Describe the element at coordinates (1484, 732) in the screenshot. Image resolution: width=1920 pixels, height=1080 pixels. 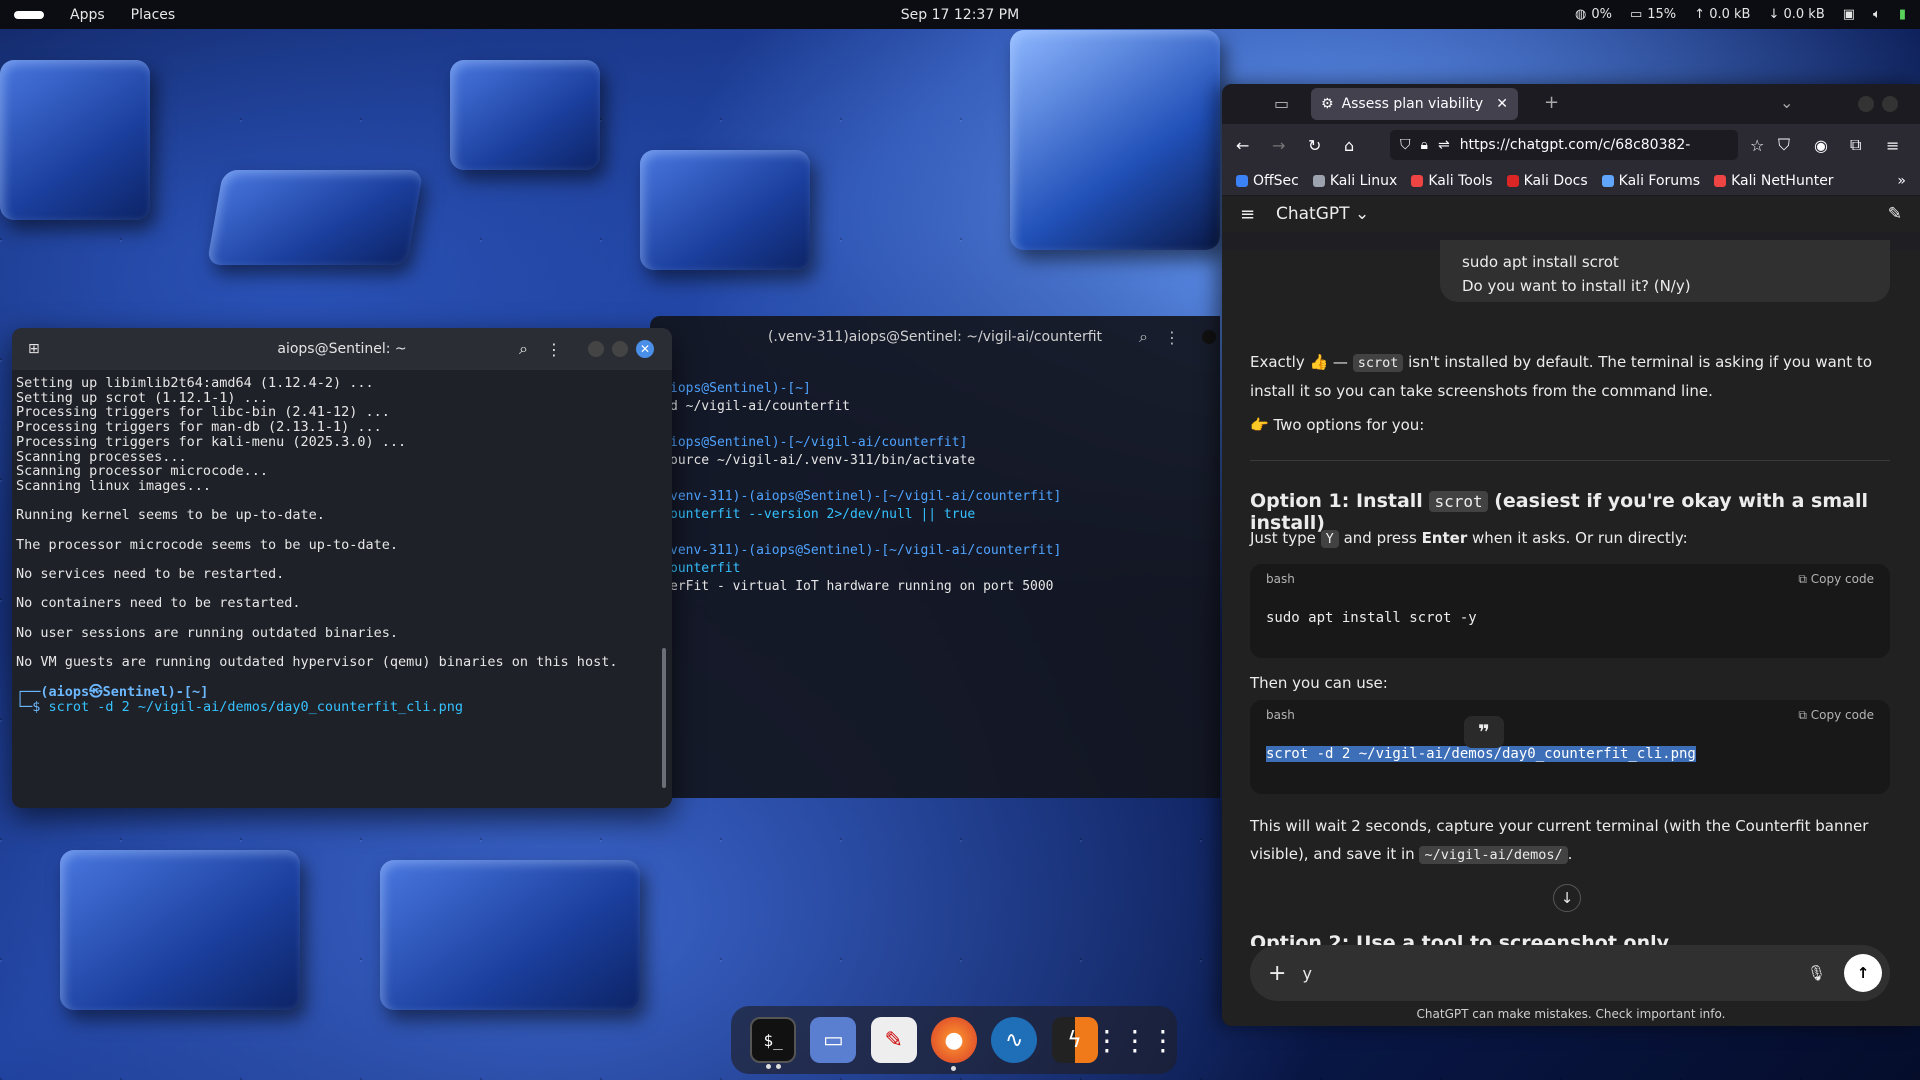
I see `quote-icon: ❞` at that location.